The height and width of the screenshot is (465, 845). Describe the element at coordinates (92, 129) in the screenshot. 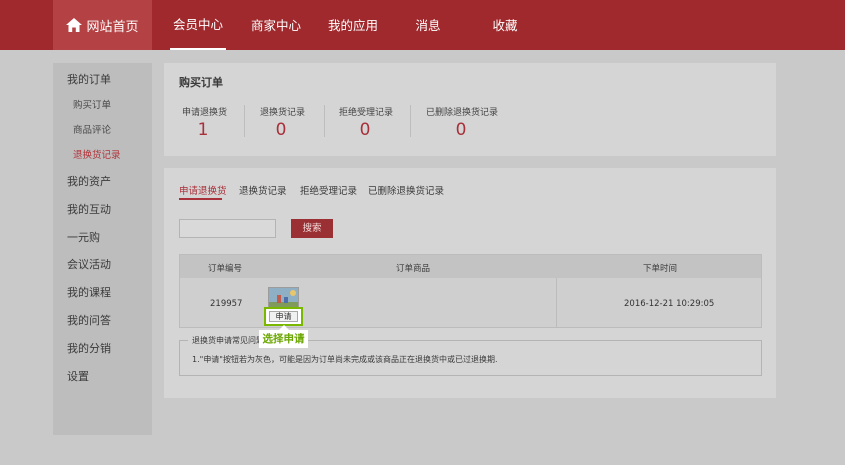

I see `sidebar-item-product-reviews: 商品评论` at that location.